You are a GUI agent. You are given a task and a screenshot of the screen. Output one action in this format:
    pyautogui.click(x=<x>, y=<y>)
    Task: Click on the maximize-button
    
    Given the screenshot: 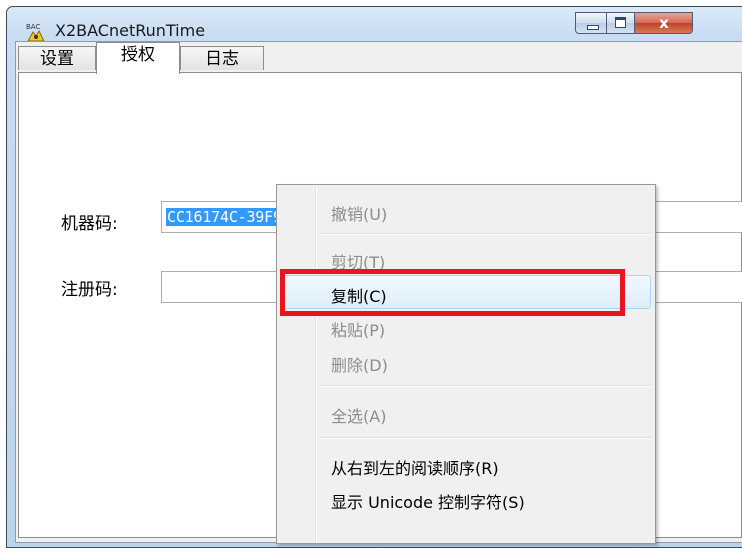 What is the action you would take?
    pyautogui.click(x=621, y=23)
    